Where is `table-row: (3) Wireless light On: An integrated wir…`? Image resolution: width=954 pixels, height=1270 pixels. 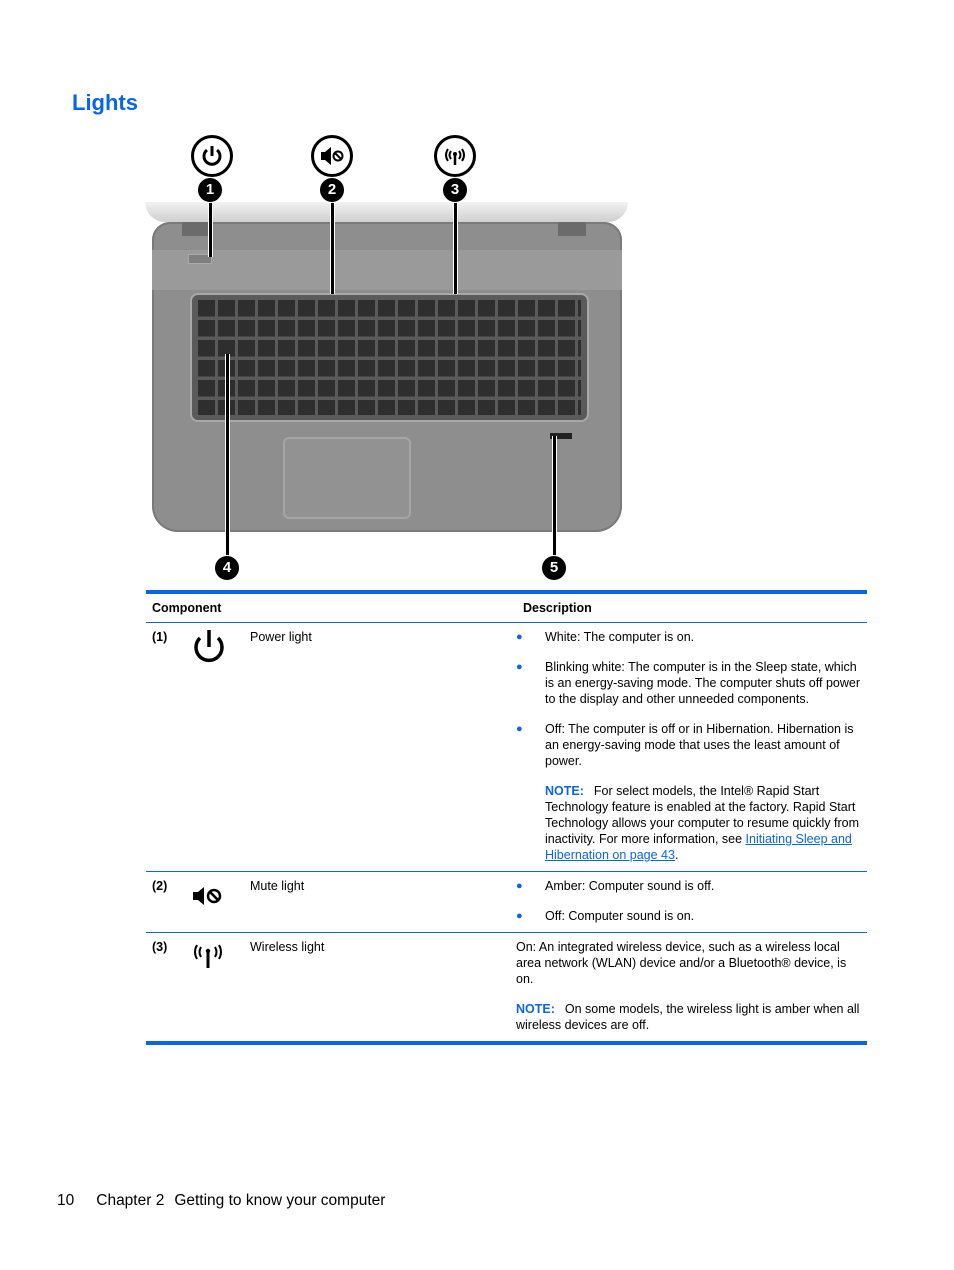
table-row: (3) Wireless light On: An integrated wir… is located at coordinates (506, 987).